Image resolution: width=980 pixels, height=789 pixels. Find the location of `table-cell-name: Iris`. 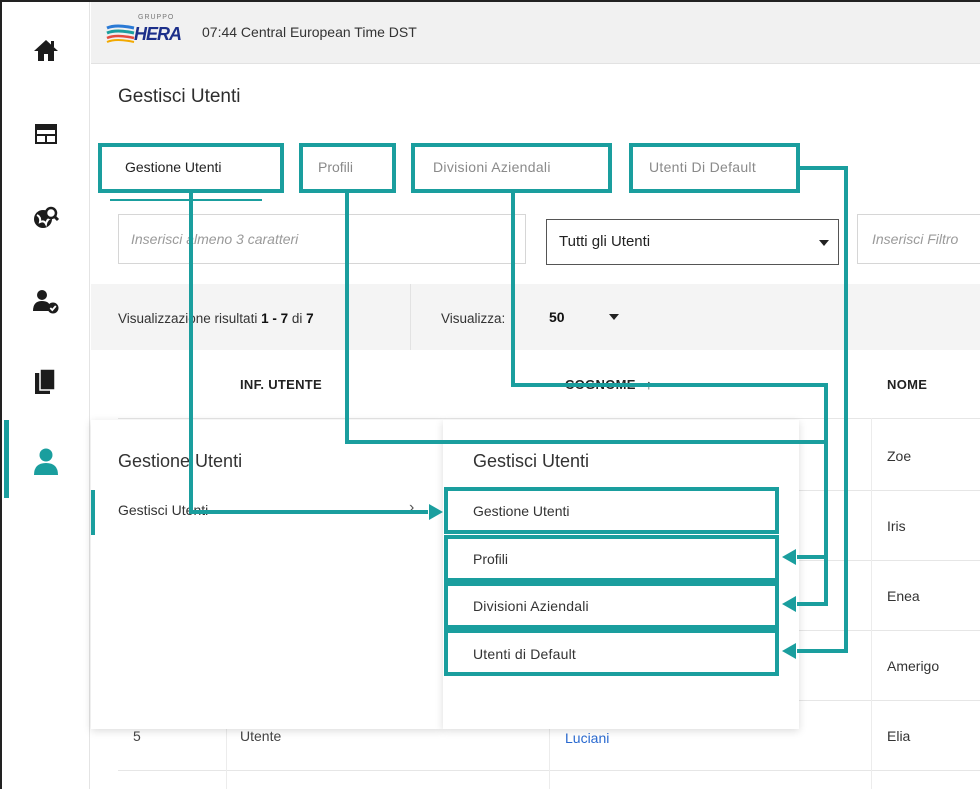

table-cell-name: Iris is located at coordinates (896, 526).